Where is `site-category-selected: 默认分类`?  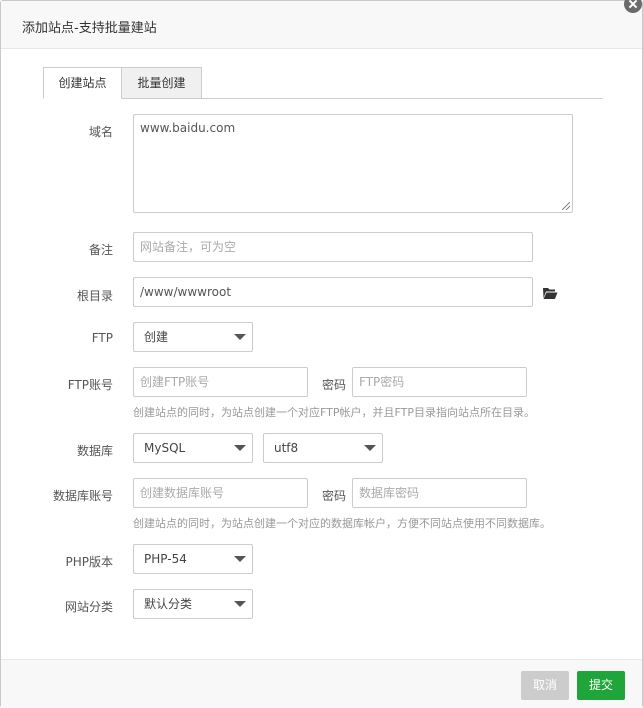
site-category-selected: 默认分类 is located at coordinates (168, 604).